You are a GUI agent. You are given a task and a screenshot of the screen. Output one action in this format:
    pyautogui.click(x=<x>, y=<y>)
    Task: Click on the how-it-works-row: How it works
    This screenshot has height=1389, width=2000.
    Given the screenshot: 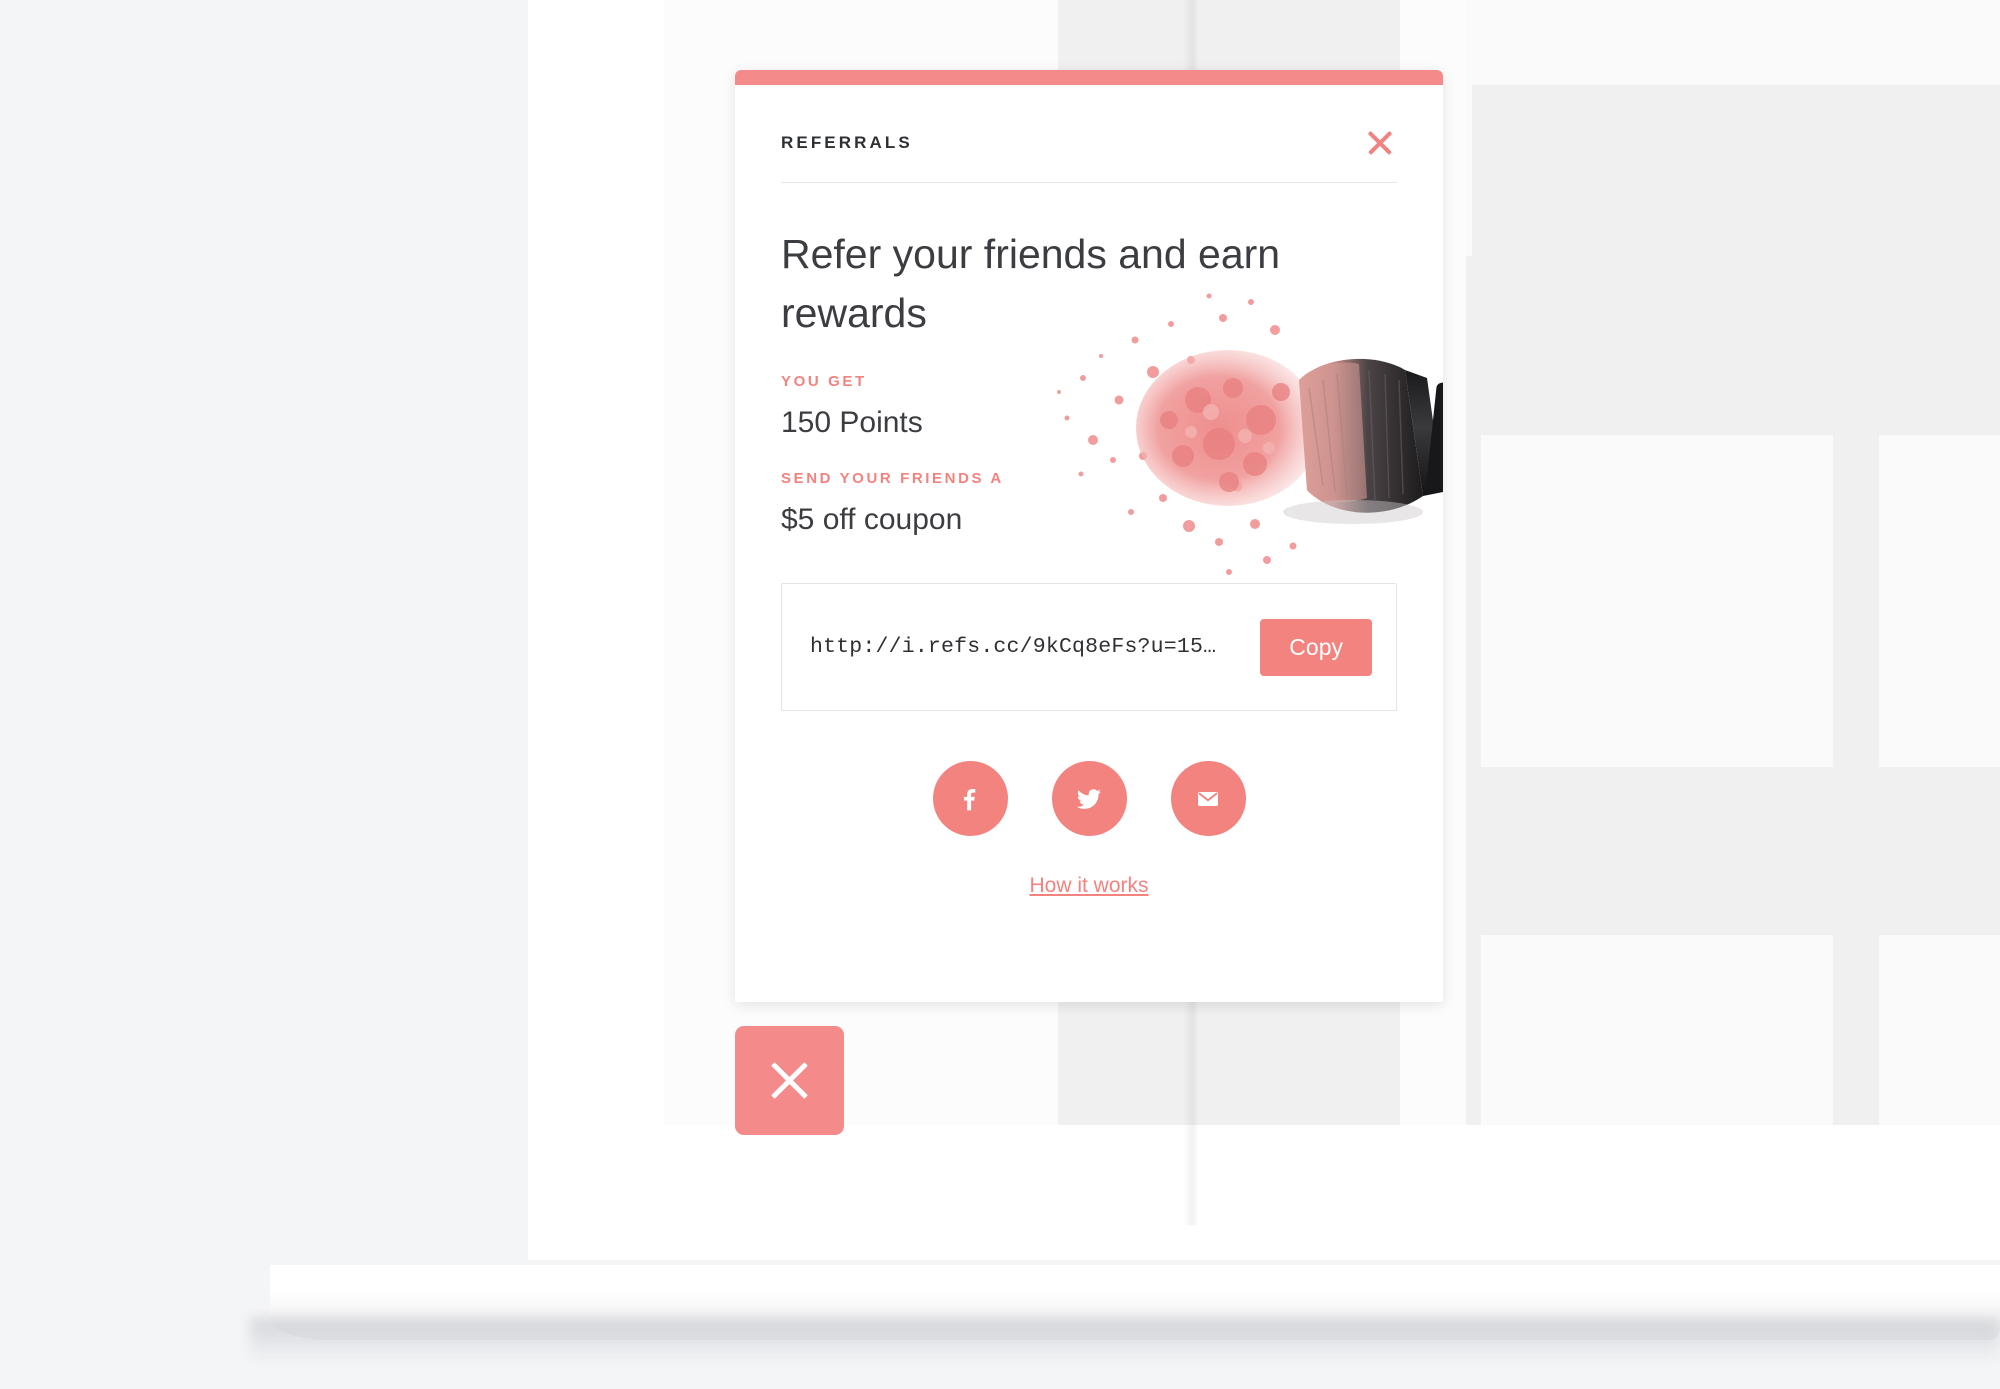 What is the action you would take?
    pyautogui.click(x=1089, y=886)
    